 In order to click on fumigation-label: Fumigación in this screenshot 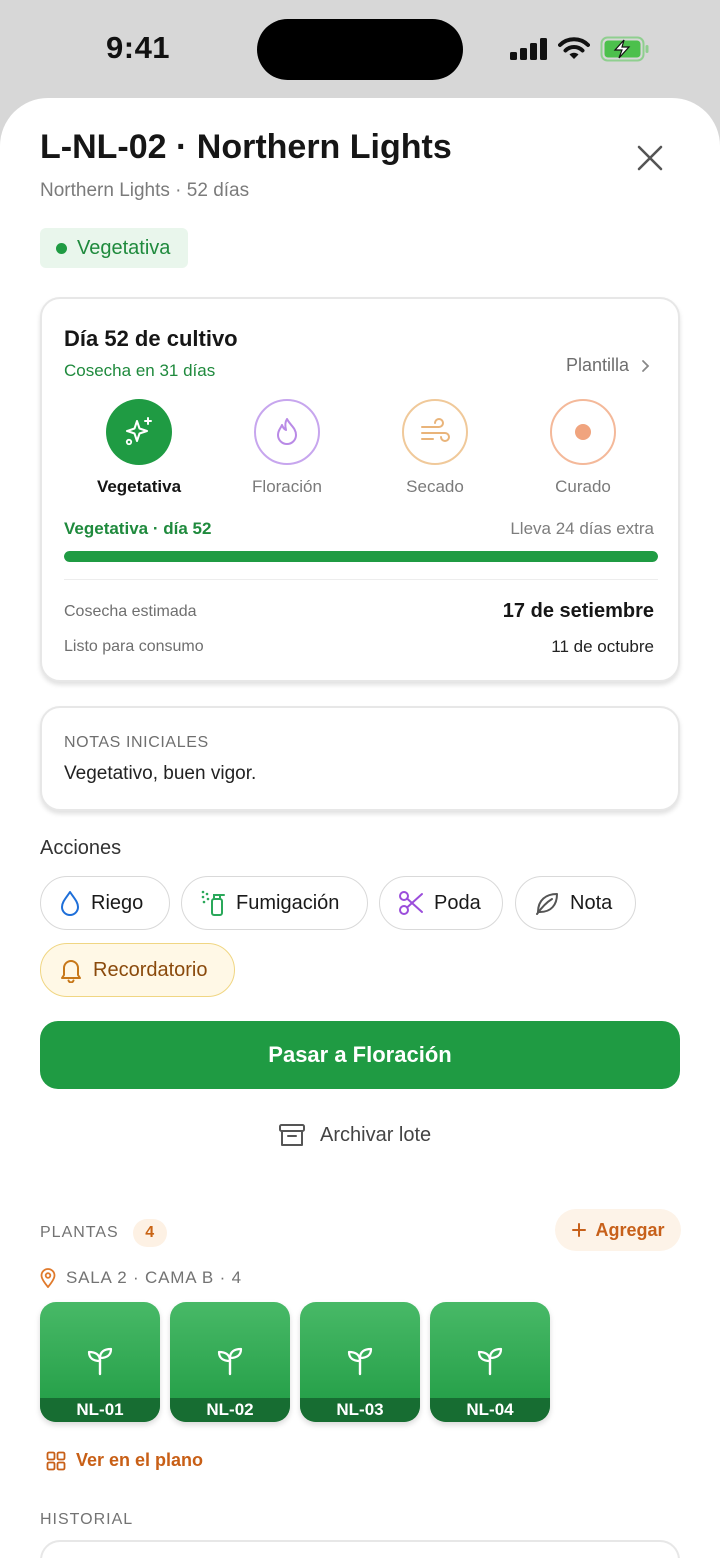, I will do `click(288, 902)`.